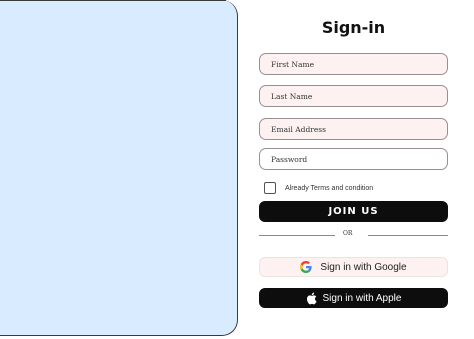  Describe the element at coordinates (353, 27) in the screenshot. I see `page-title: Sign-in` at that location.